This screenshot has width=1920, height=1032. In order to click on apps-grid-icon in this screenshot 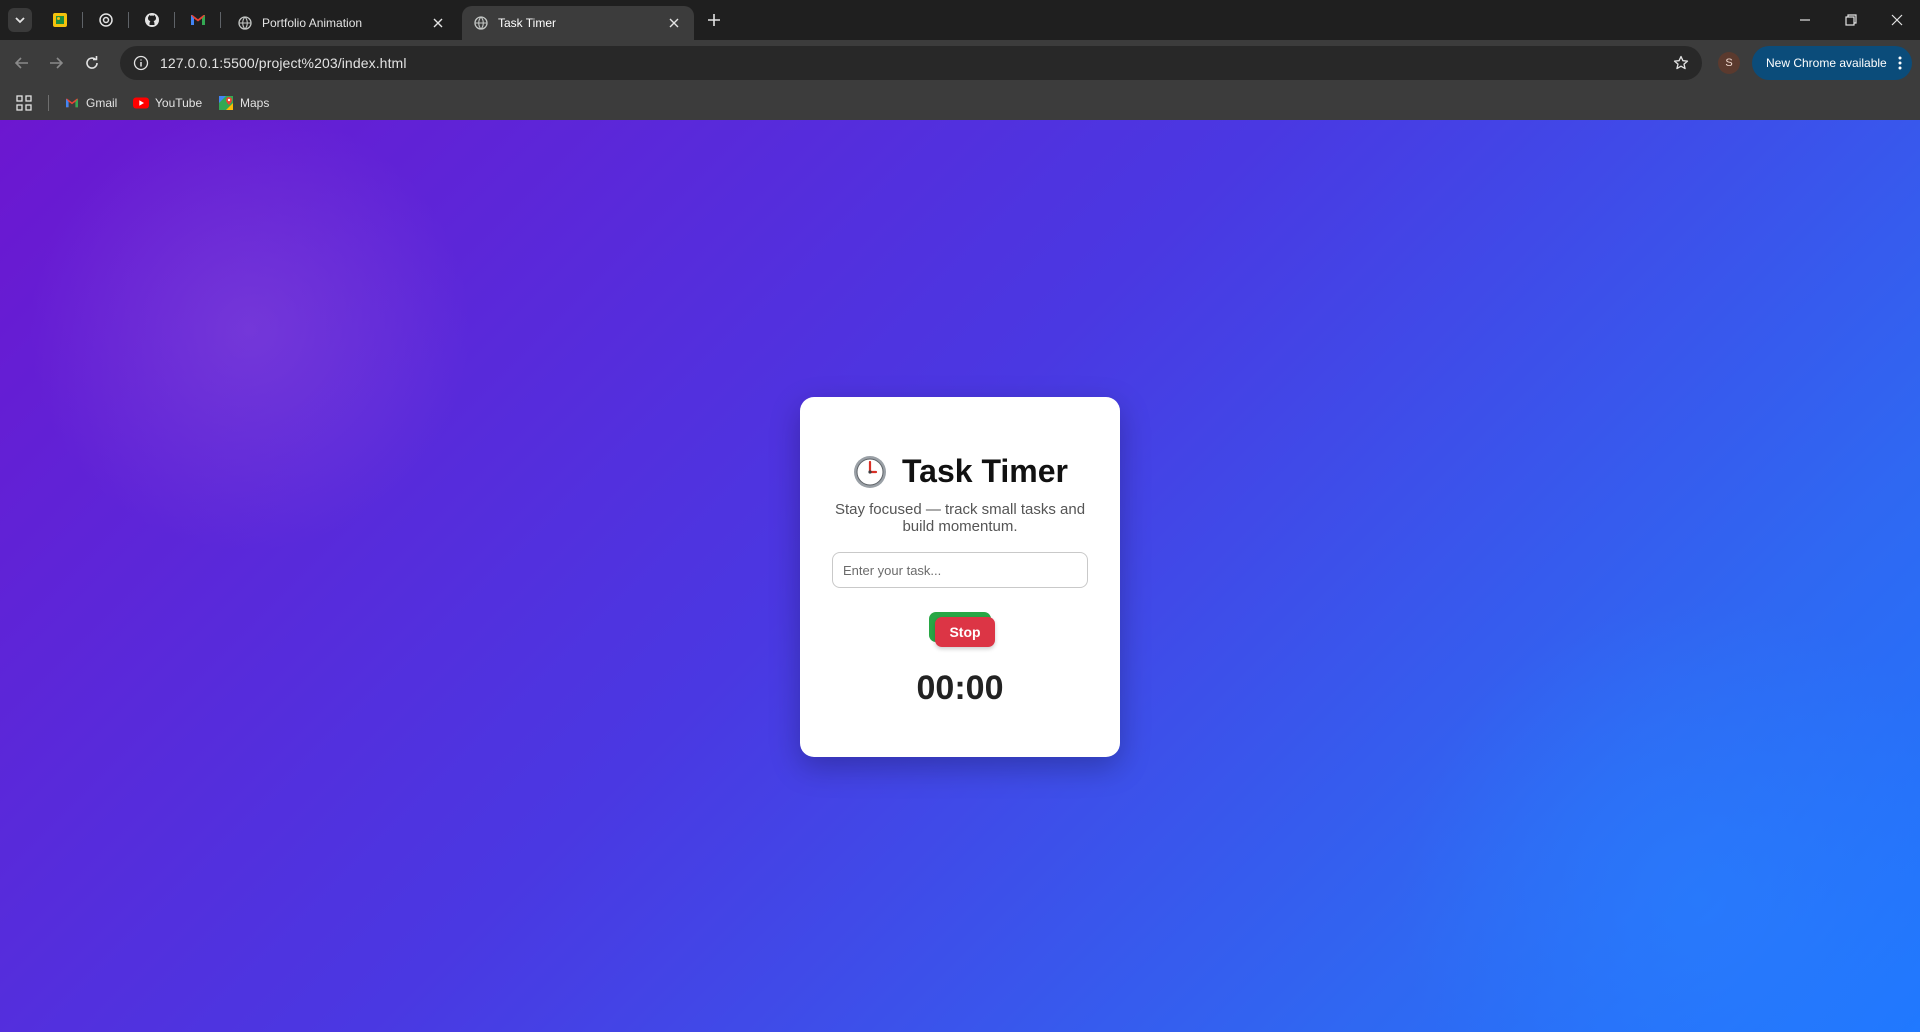, I will do `click(24, 103)`.